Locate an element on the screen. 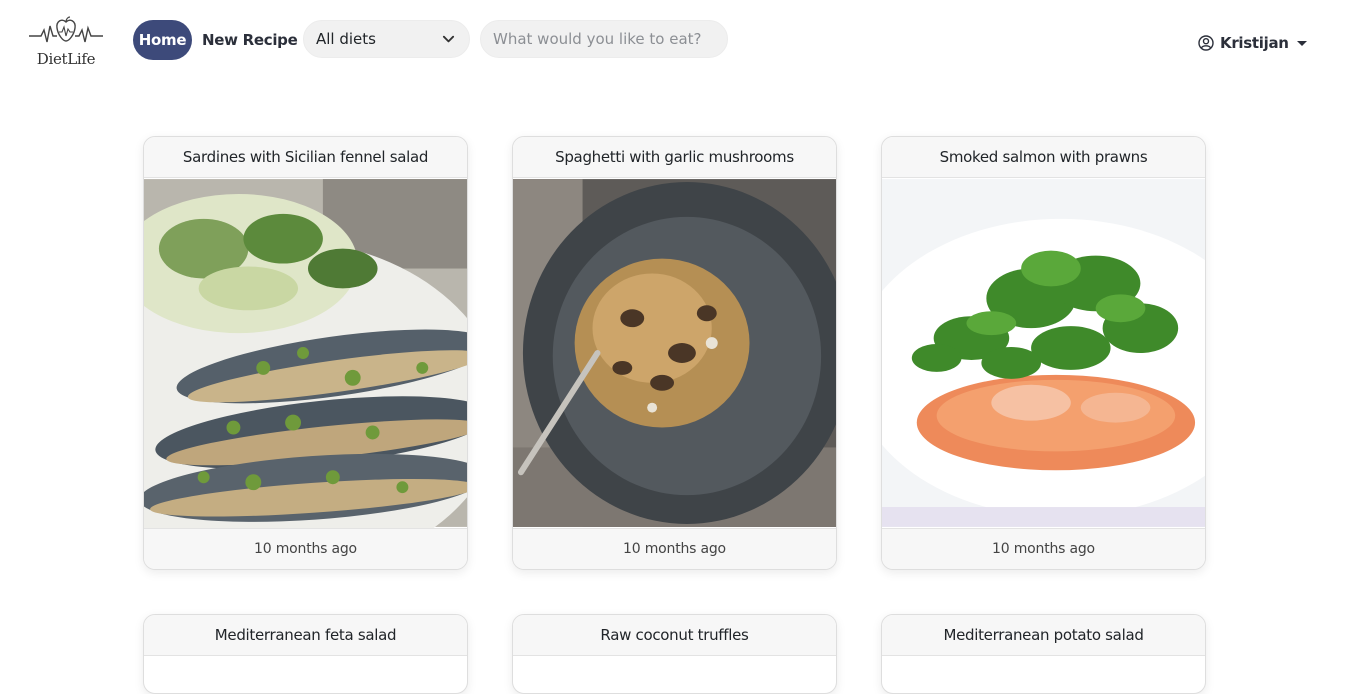 Image resolution: width=1349 pixels, height=694 pixels. recipe-title: Sardines with Sicilian fennel salad is located at coordinates (305, 157).